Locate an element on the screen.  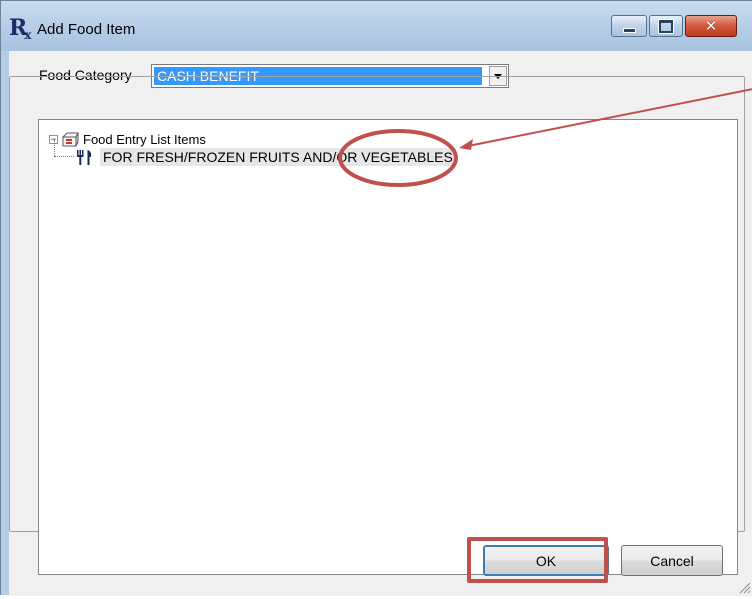
list-box-icon is located at coordinates (70, 139).